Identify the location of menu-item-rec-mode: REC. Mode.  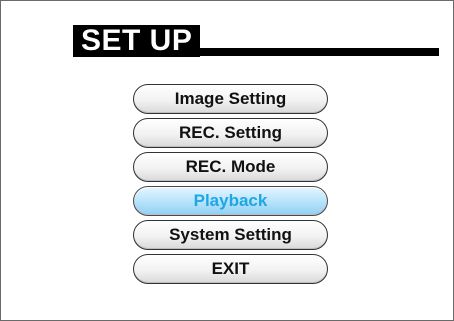
(230, 167).